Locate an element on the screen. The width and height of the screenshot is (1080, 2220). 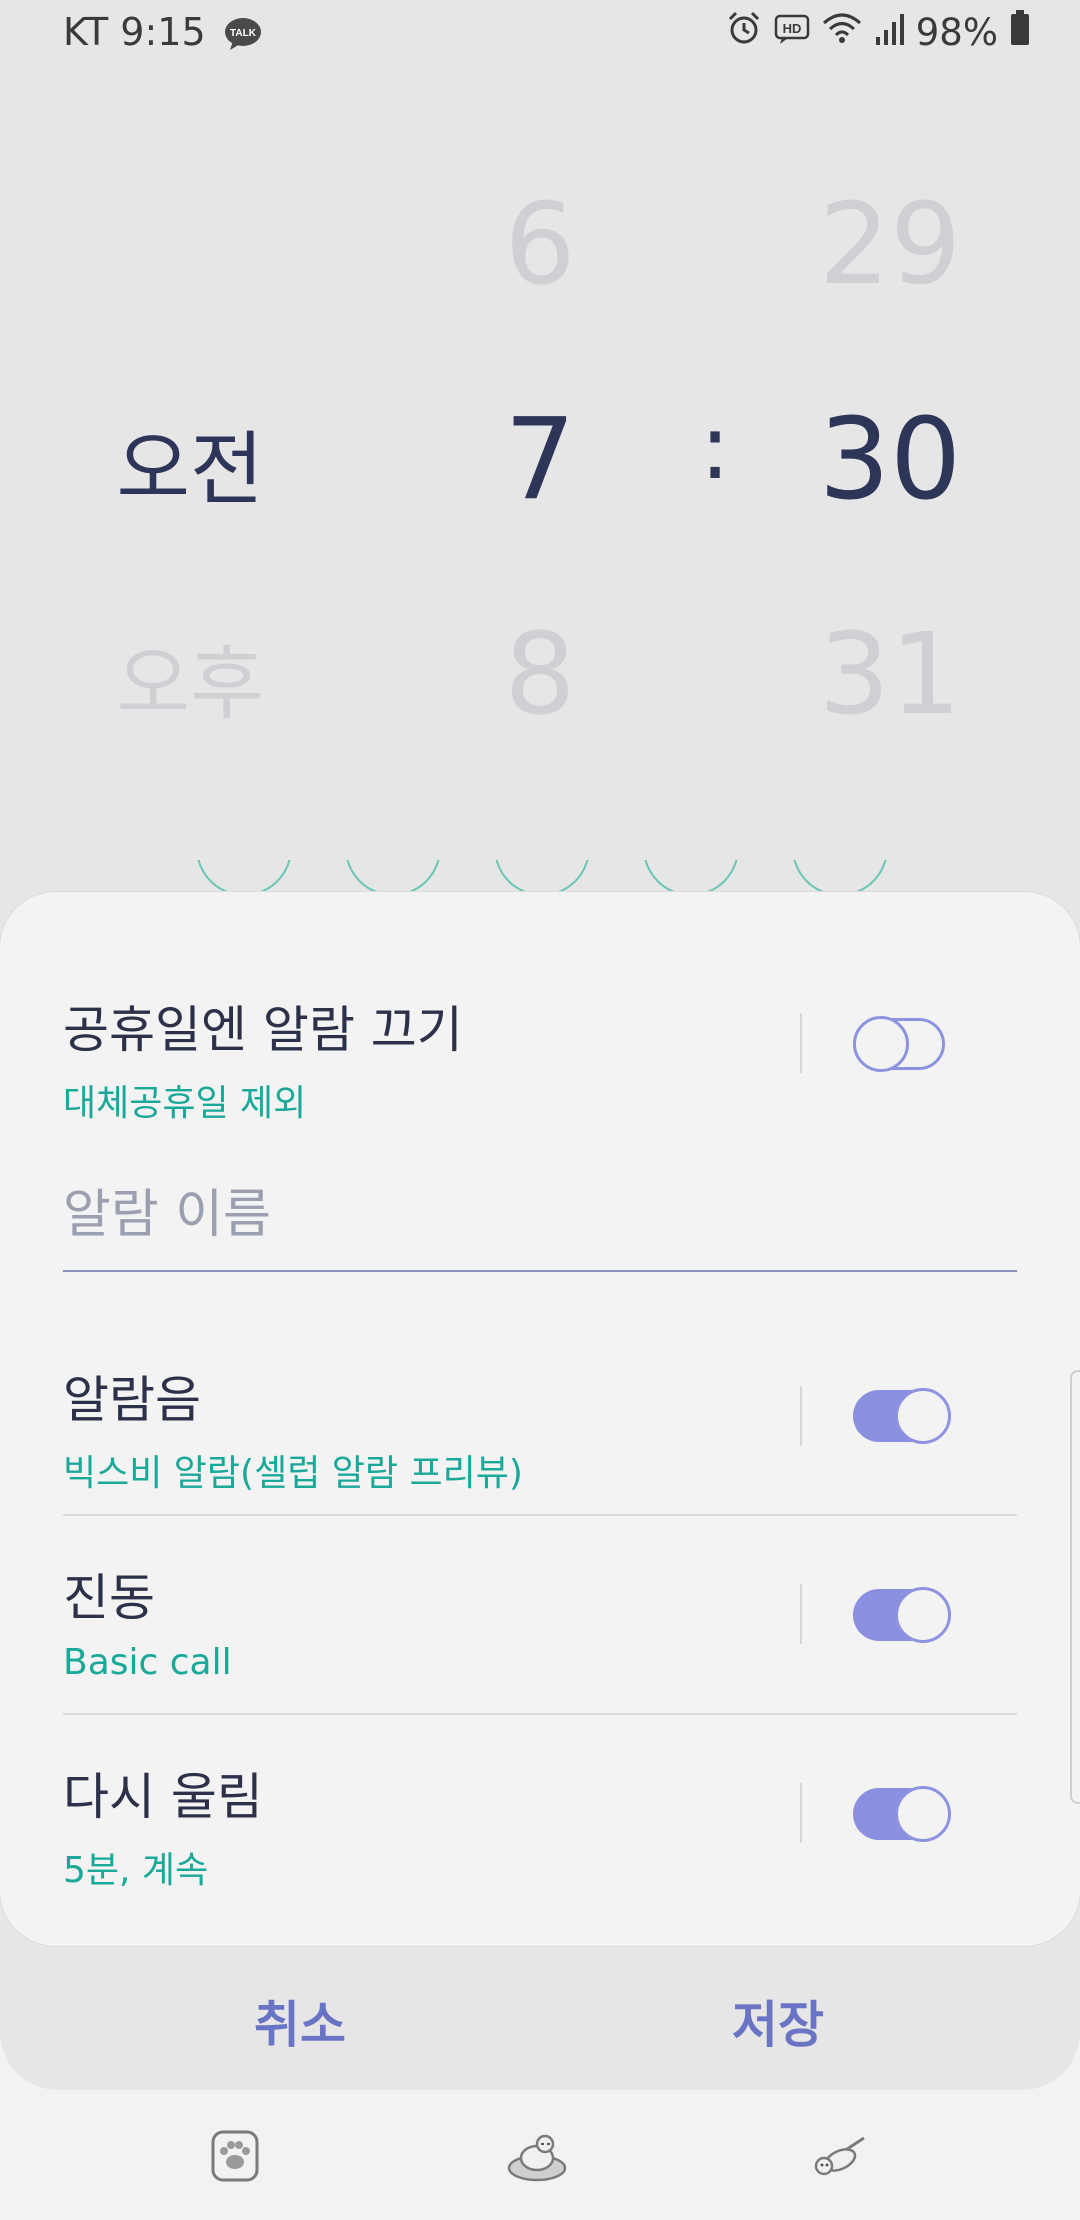
sleeping-dog-icon is located at coordinates (537, 2156).